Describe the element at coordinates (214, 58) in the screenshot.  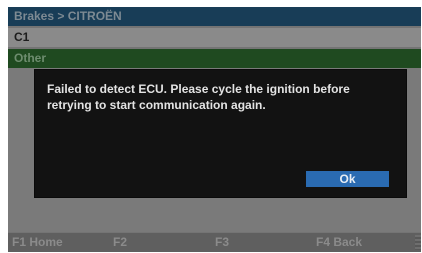
I see `category-label: Other` at that location.